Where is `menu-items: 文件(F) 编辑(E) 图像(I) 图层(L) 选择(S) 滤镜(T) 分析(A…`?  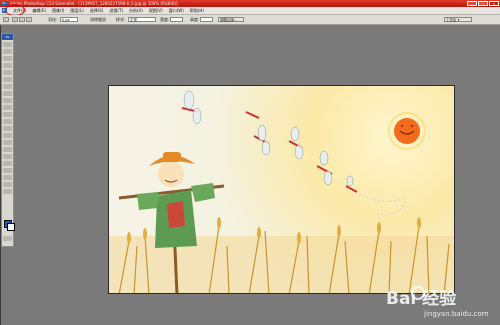 menu-items: 文件(F) 编辑(E) 图像(I) 图层(L) 选择(S) 滤镜(T) 分析(A… is located at coordinates (108, 10).